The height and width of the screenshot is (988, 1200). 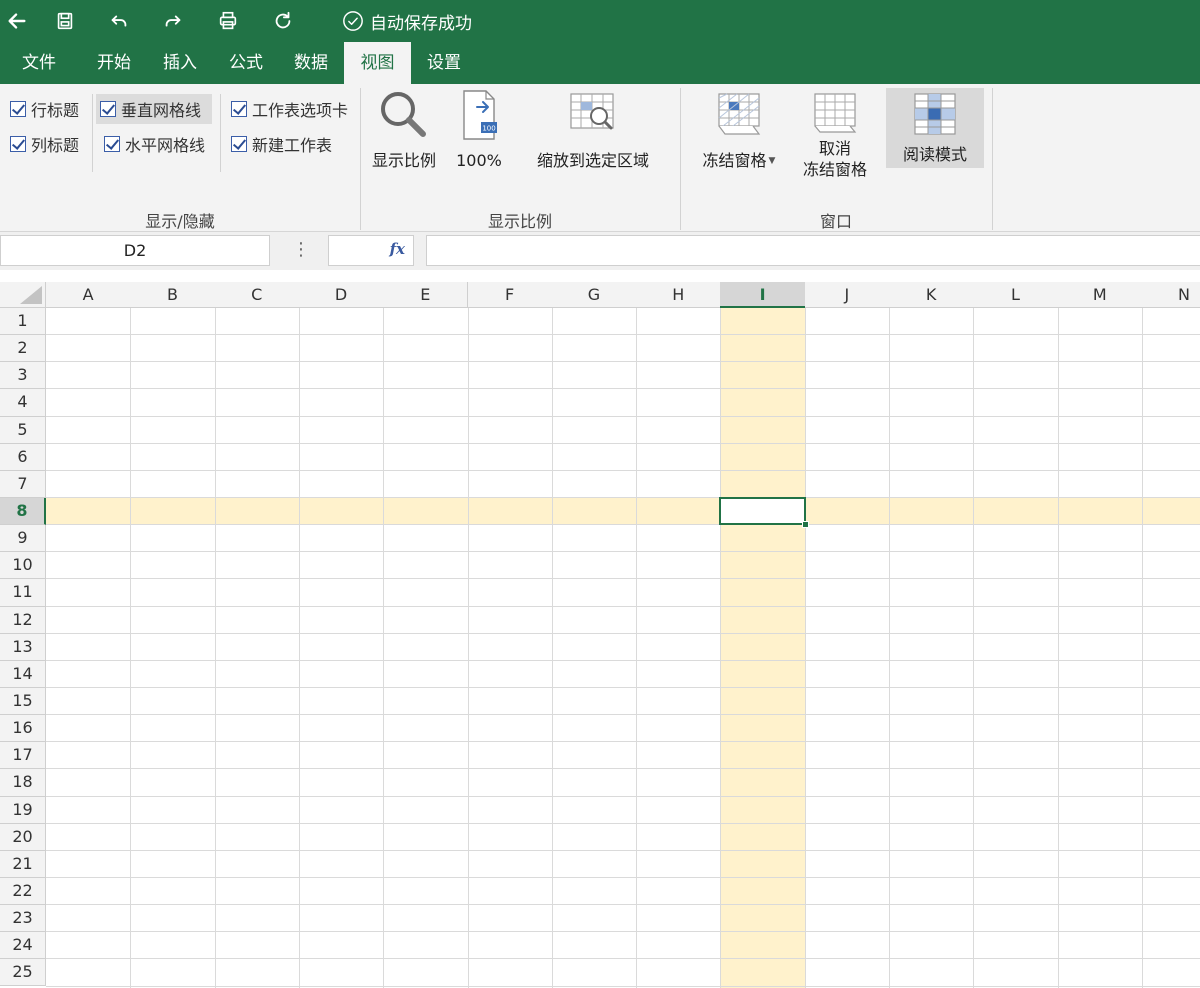 What do you see at coordinates (23, 973) in the screenshot?
I see `row-header: 25` at bounding box center [23, 973].